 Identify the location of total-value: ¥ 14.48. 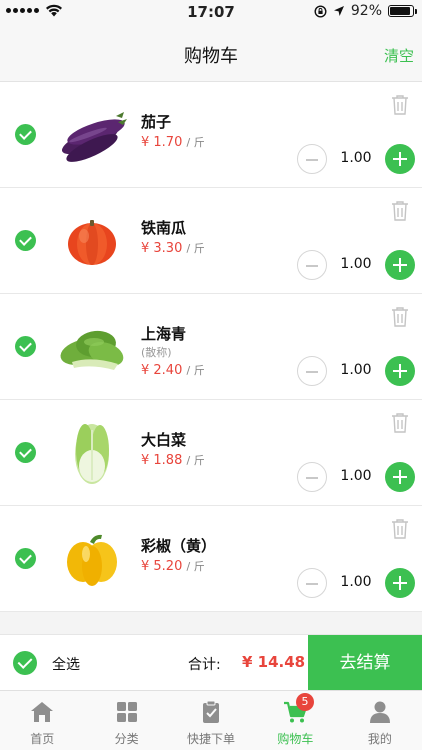
(274, 662).